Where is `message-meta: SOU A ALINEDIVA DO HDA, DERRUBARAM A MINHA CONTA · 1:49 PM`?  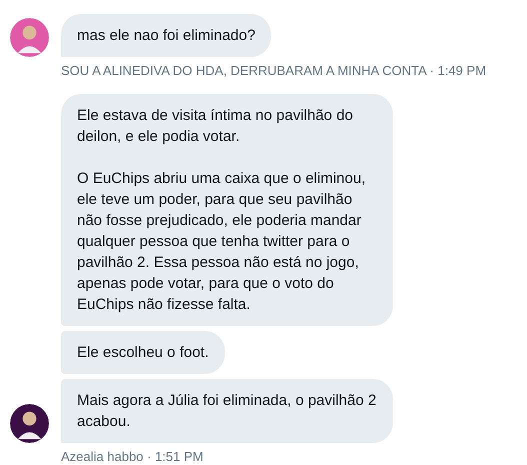
message-meta: SOU A ALINEDIVA DO HDA, DERRUBARAM A MINHA CONTA · 1:49 PM is located at coordinates (274, 70).